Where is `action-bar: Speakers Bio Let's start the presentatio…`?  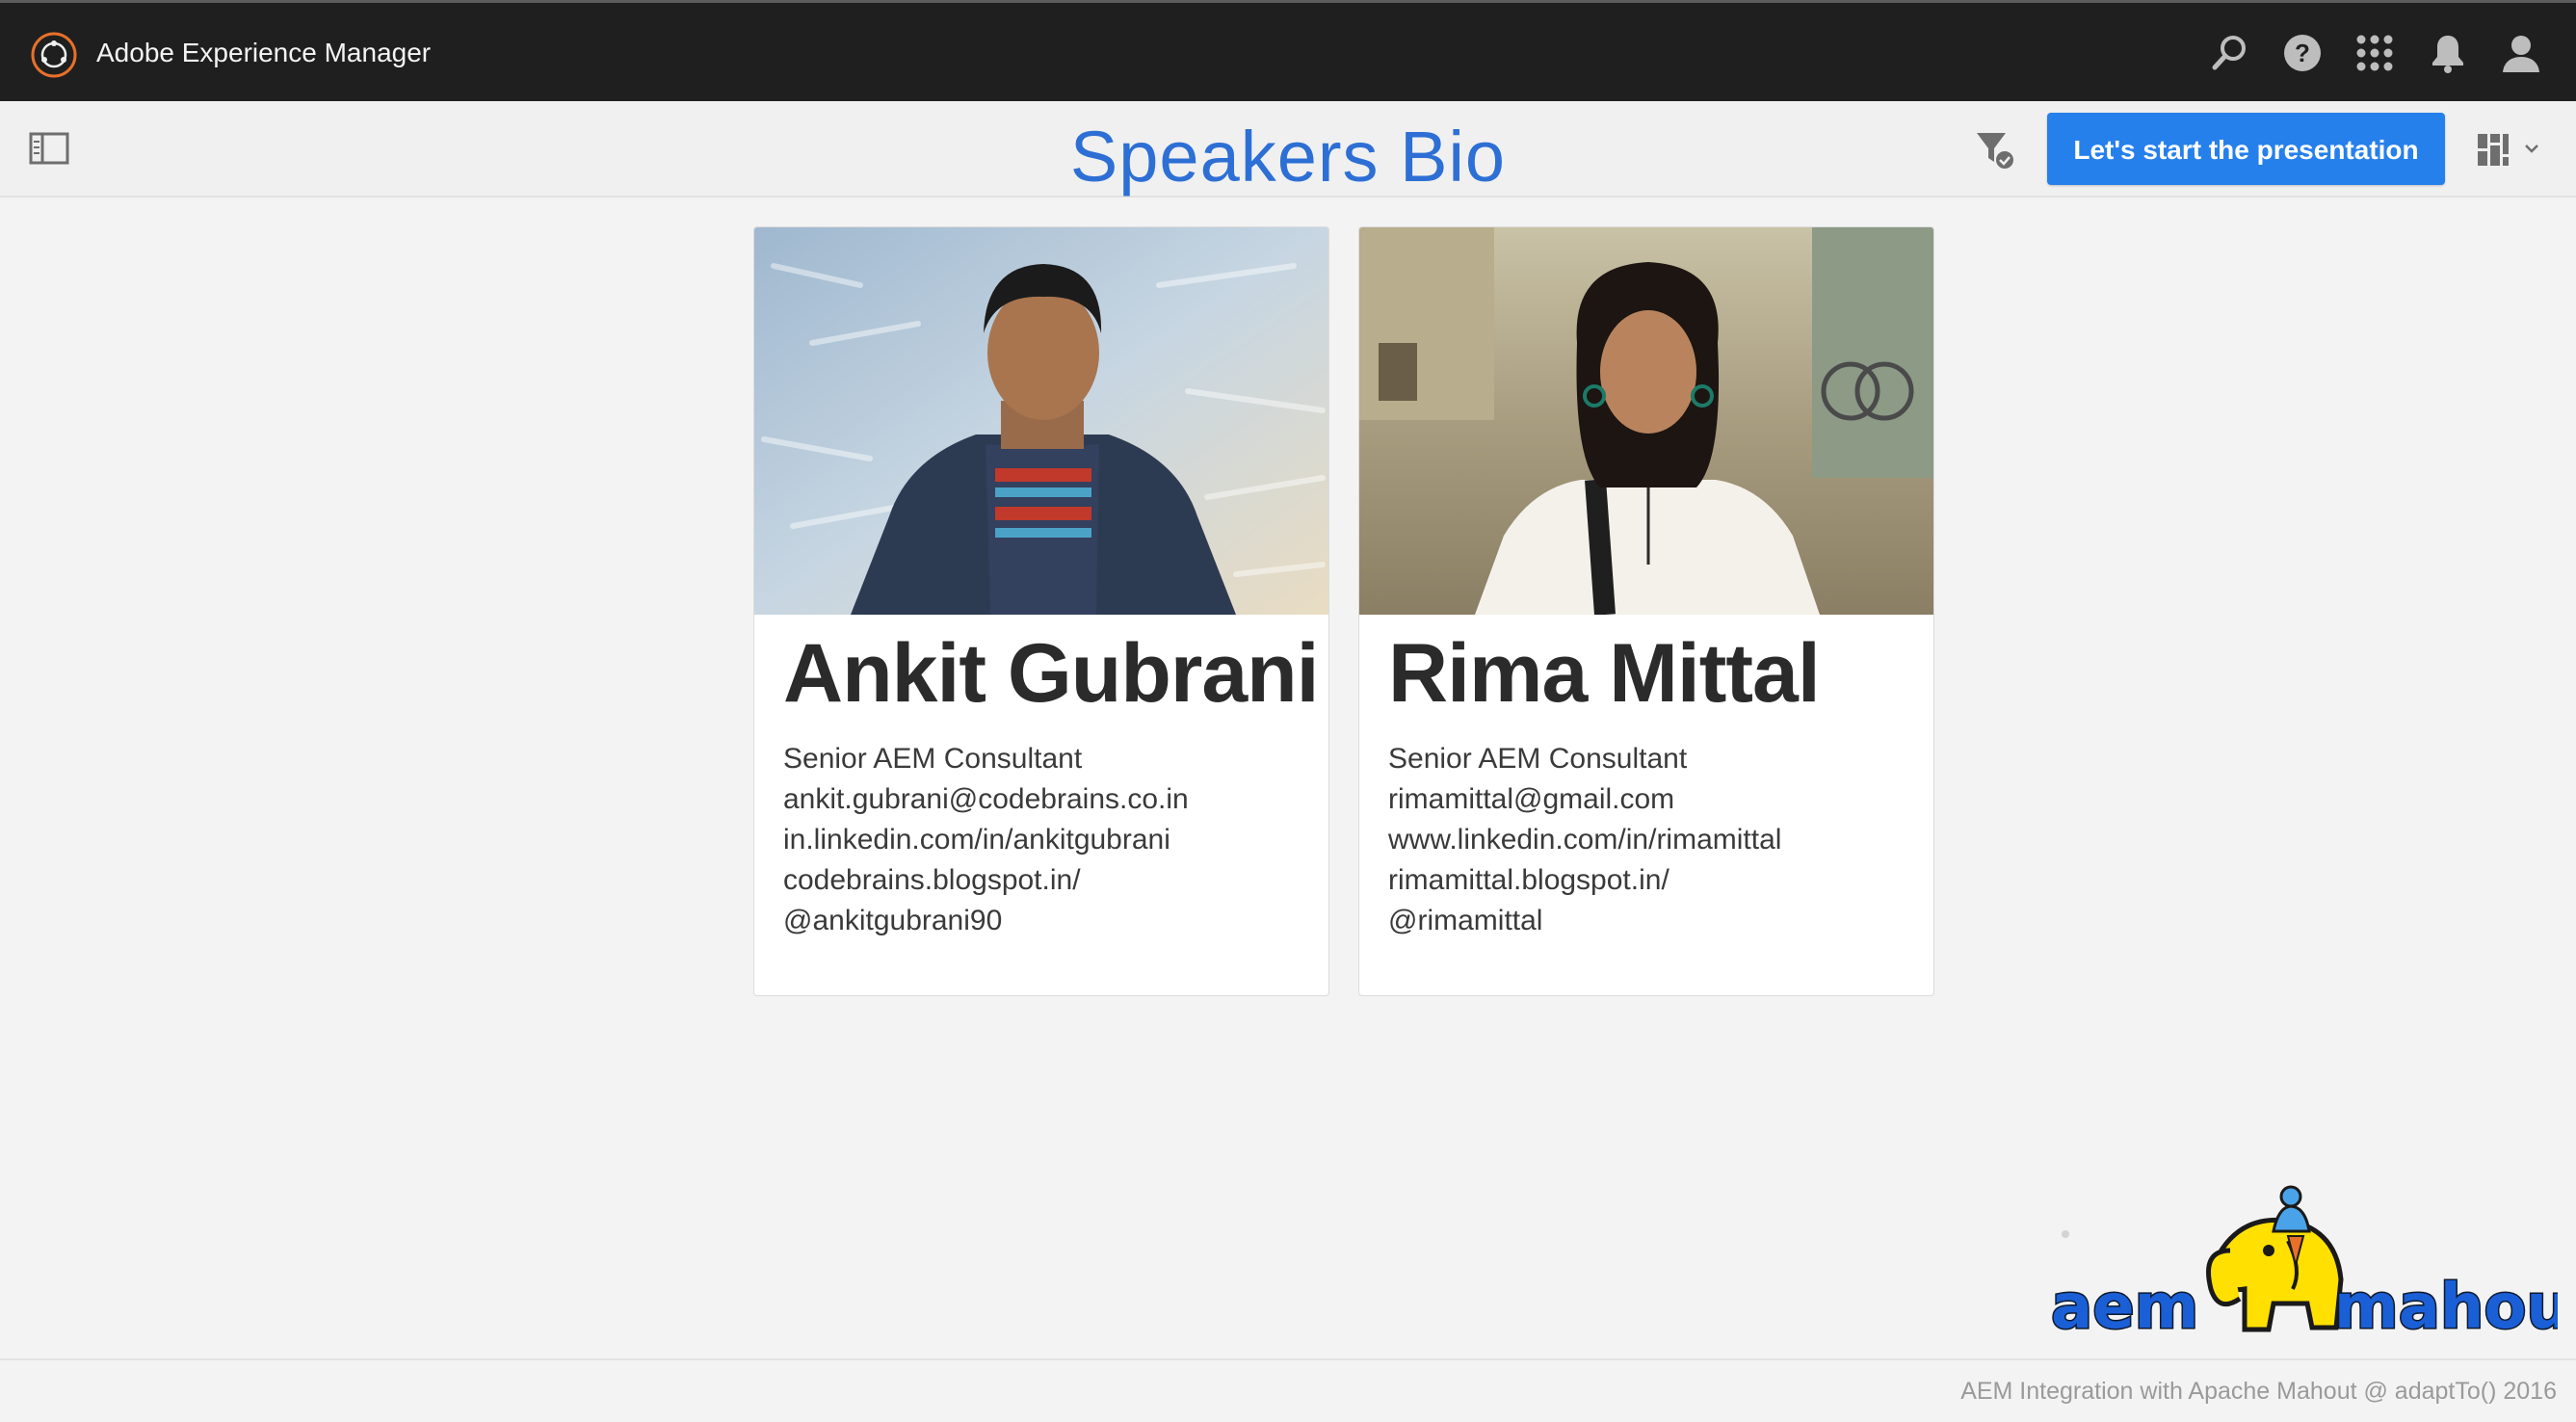 action-bar: Speakers Bio Let's start the presentatio… is located at coordinates (1288, 149).